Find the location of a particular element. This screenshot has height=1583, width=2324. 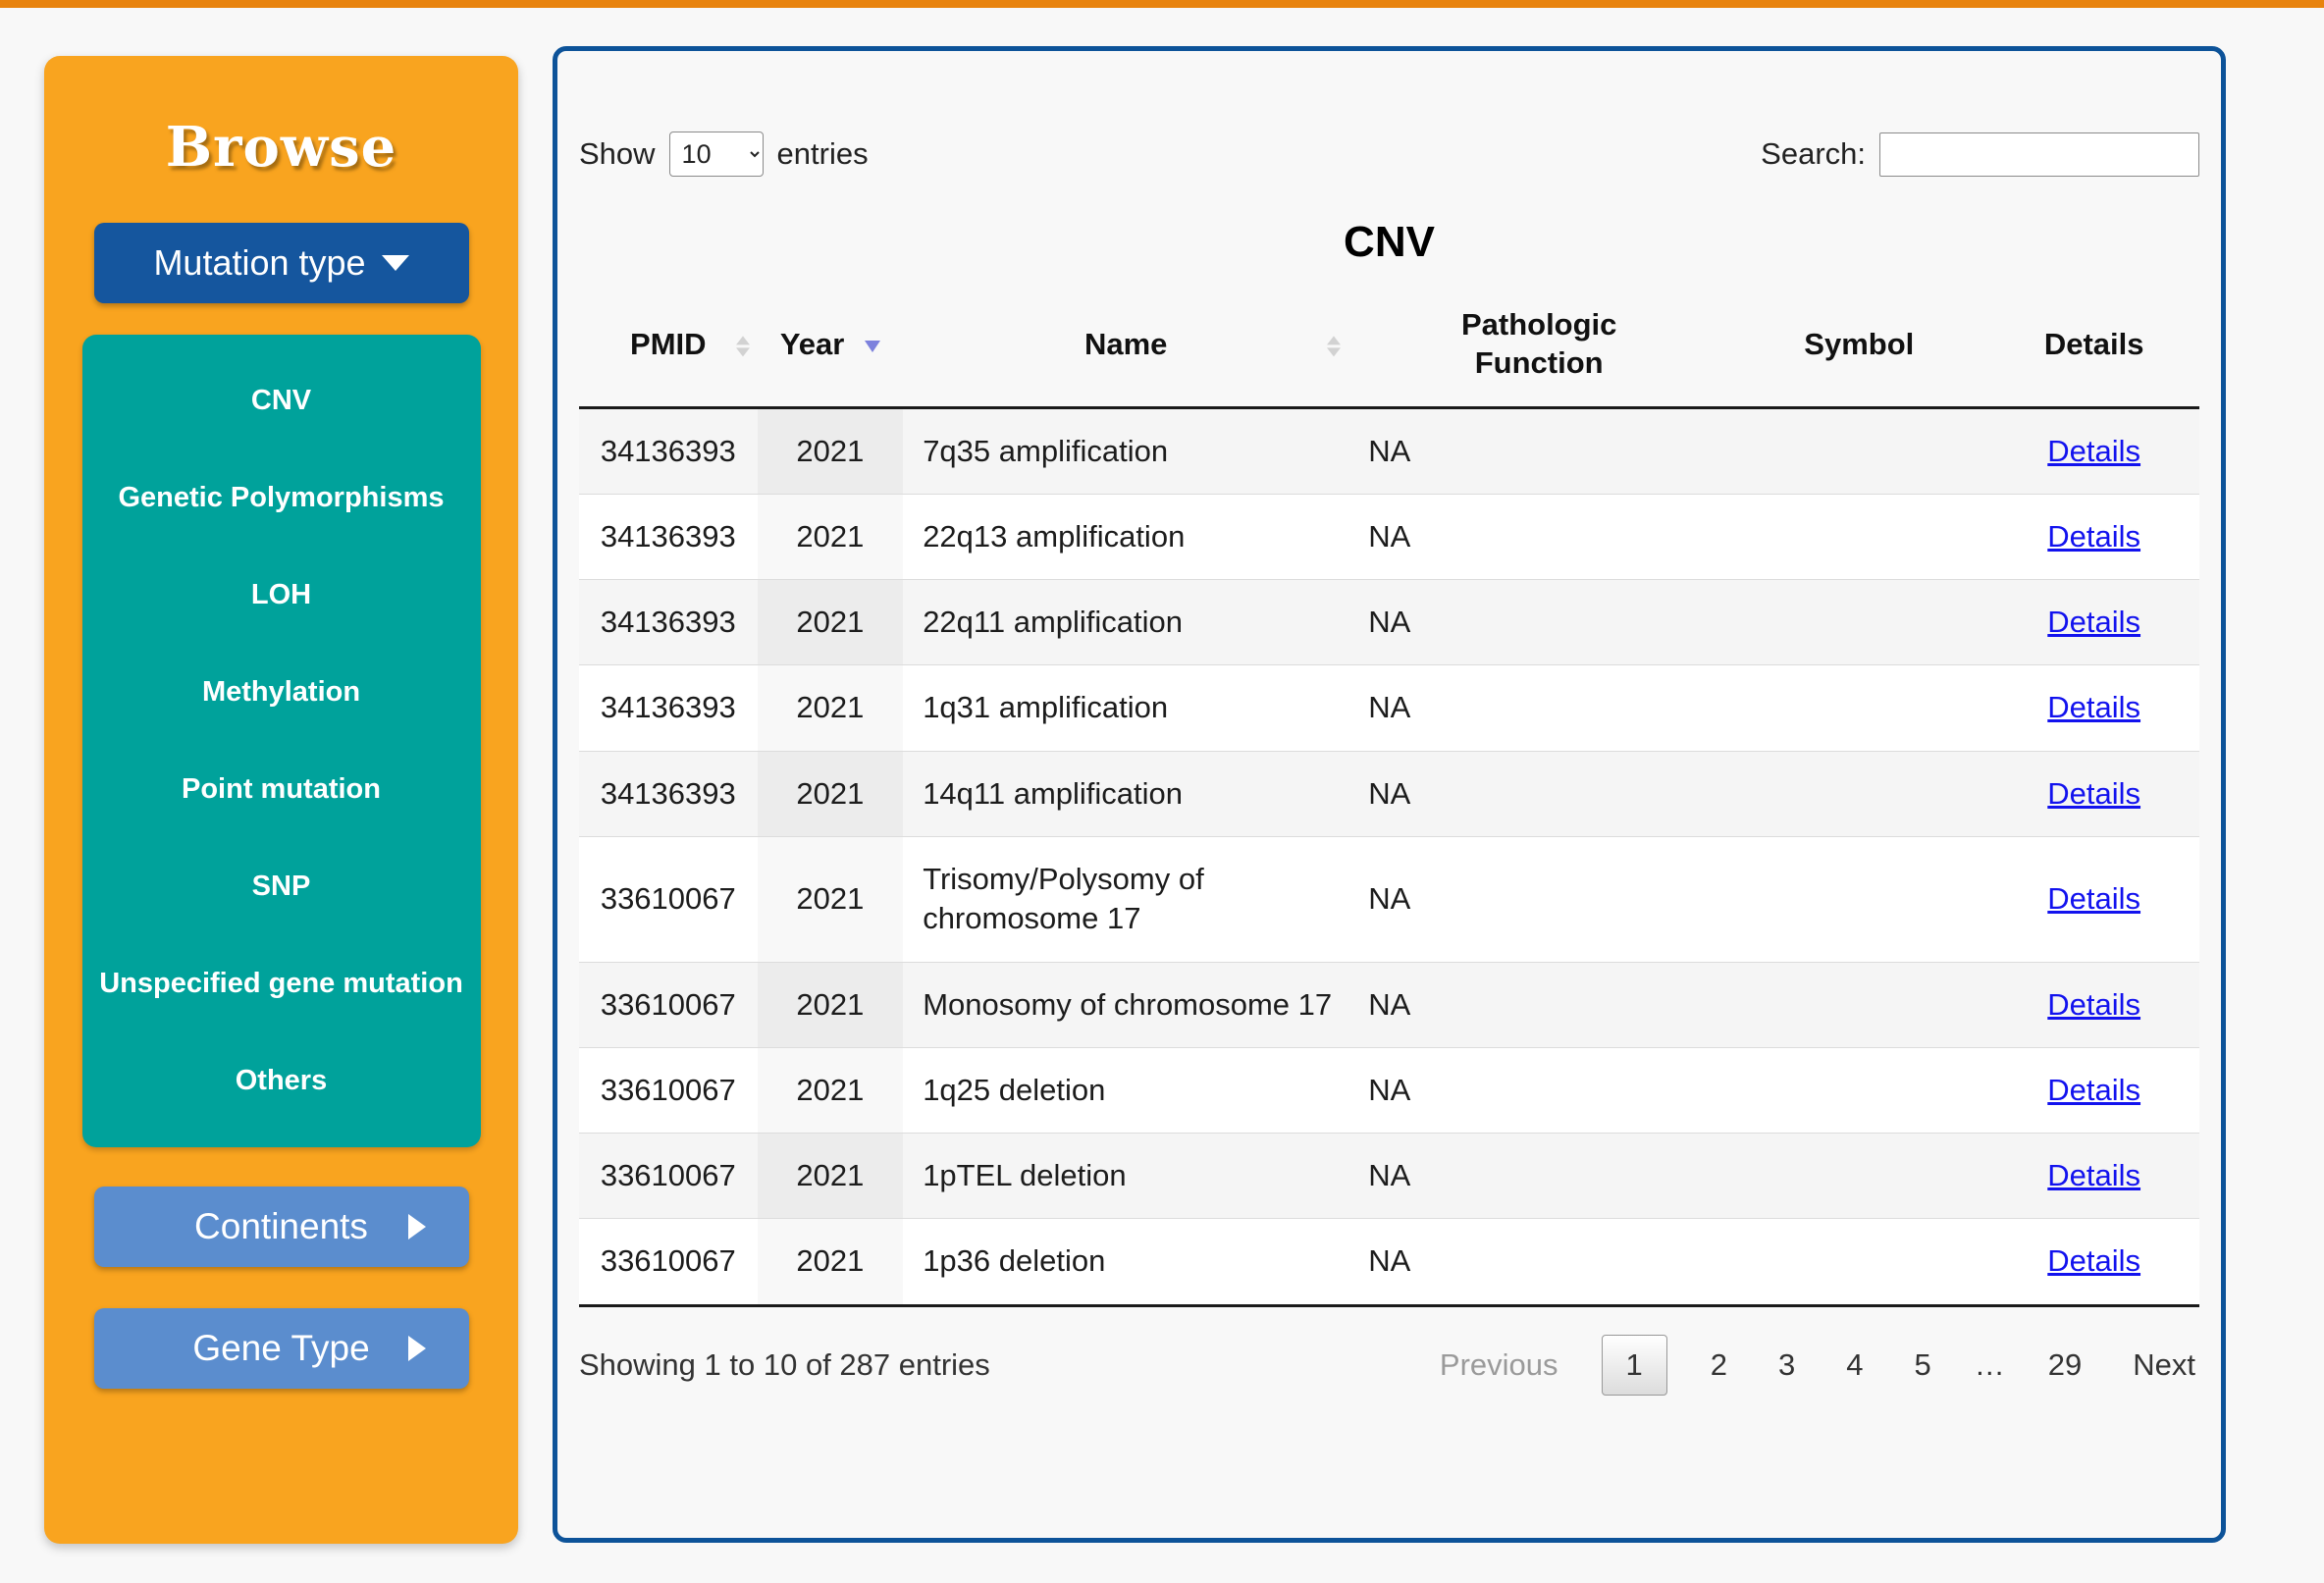

sidebar-item-loh: LOH is located at coordinates (281, 595).